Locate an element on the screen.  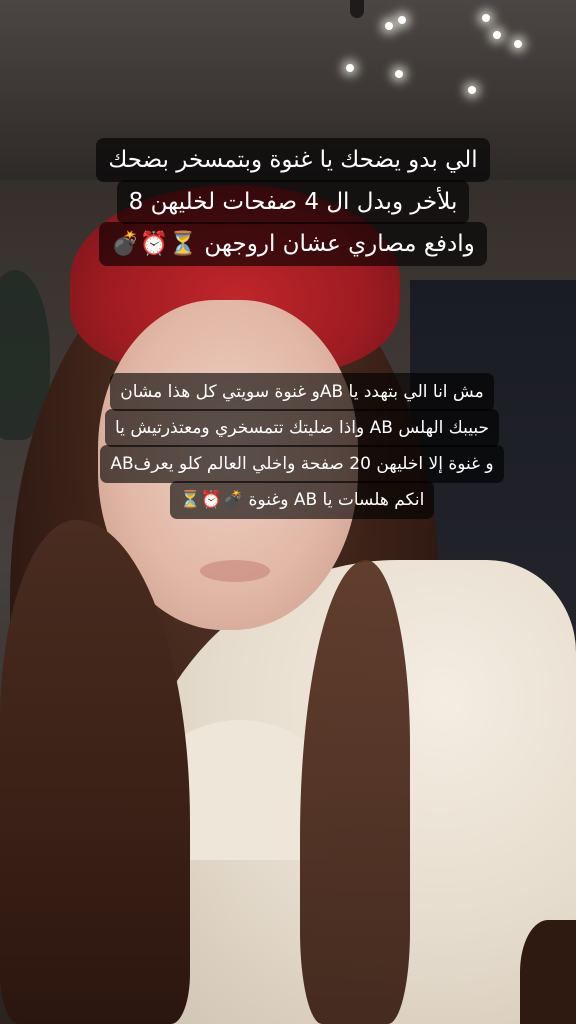
caption-line: وادفع مصاري عشان اروجهن ⏳⏰💣 is located at coordinates (293, 244).